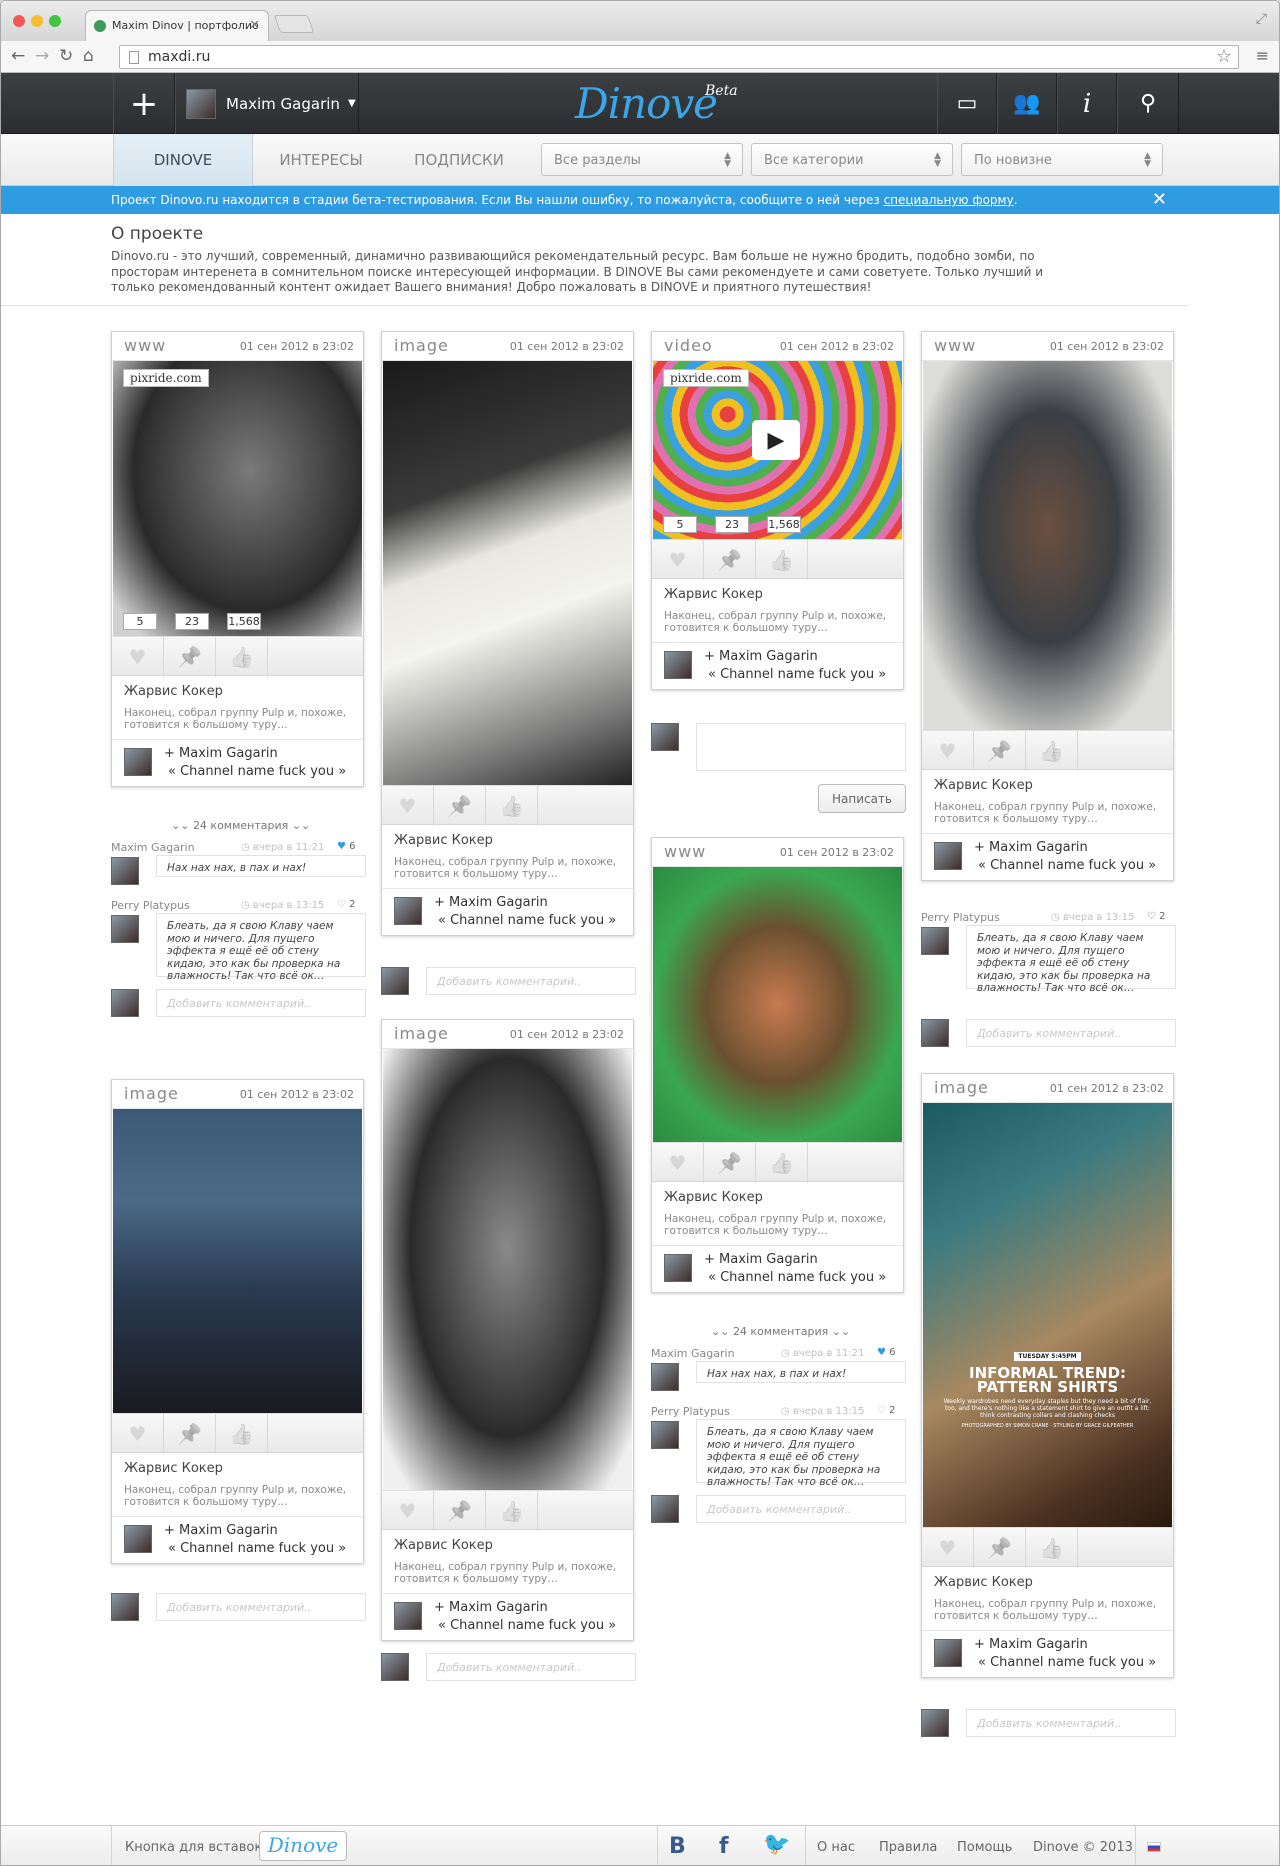  Describe the element at coordinates (984, 1847) in the screenshot. I see `footer-link-help: Помощь` at that location.